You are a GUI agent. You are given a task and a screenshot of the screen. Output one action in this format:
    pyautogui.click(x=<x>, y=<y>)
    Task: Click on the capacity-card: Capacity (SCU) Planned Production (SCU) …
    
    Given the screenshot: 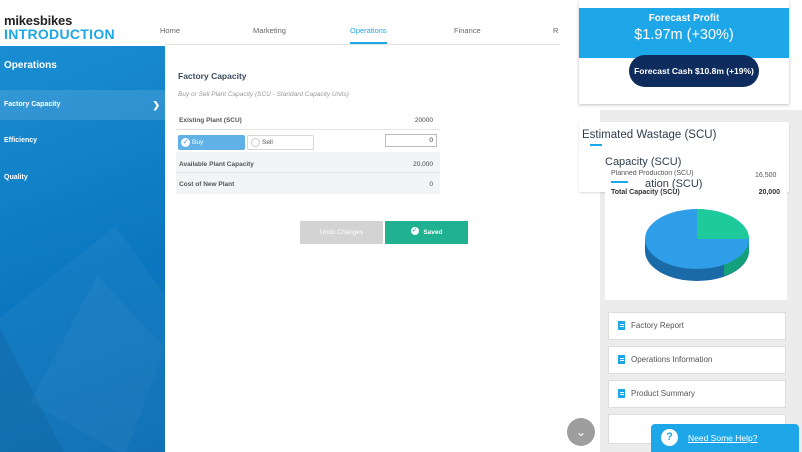 What is the action you would take?
    pyautogui.click(x=696, y=225)
    